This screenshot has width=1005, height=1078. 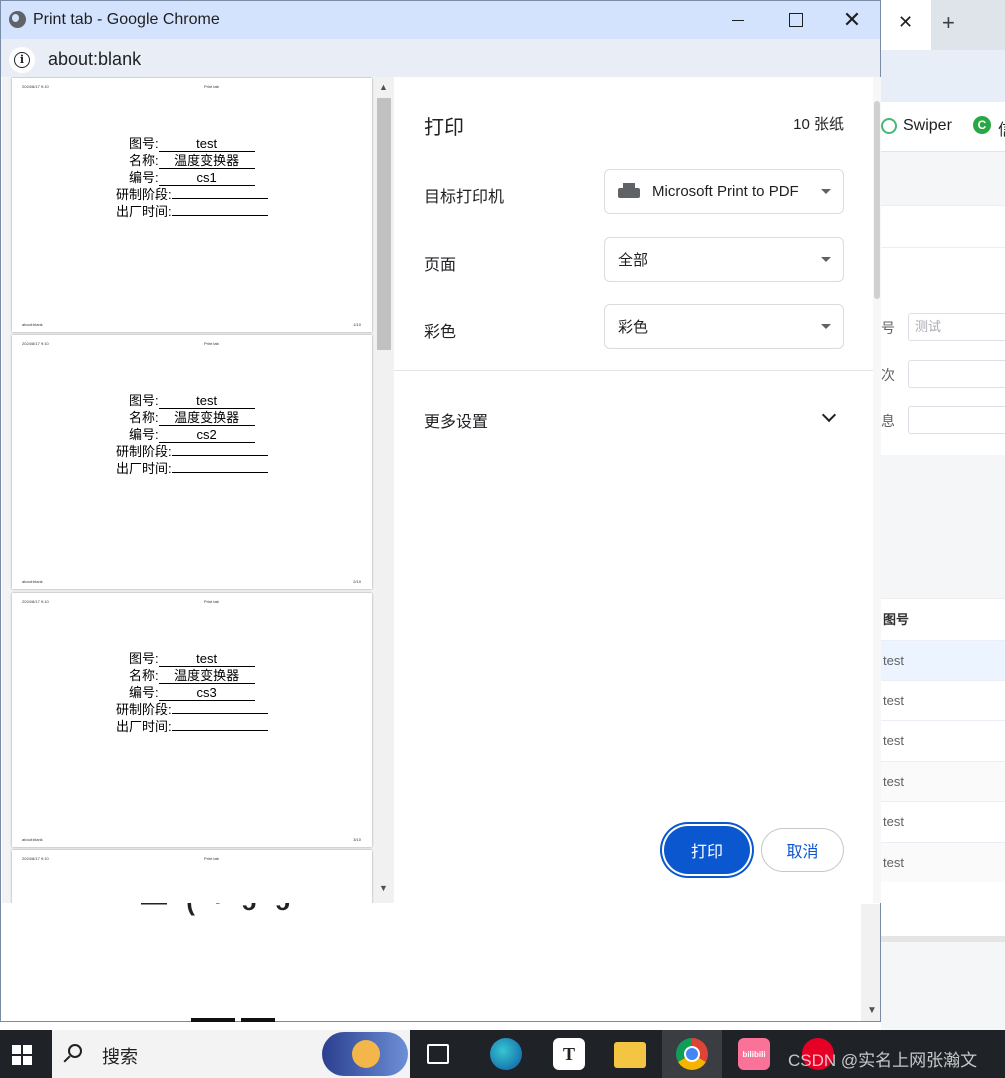 I want to click on swiper-icon, so click(x=889, y=126).